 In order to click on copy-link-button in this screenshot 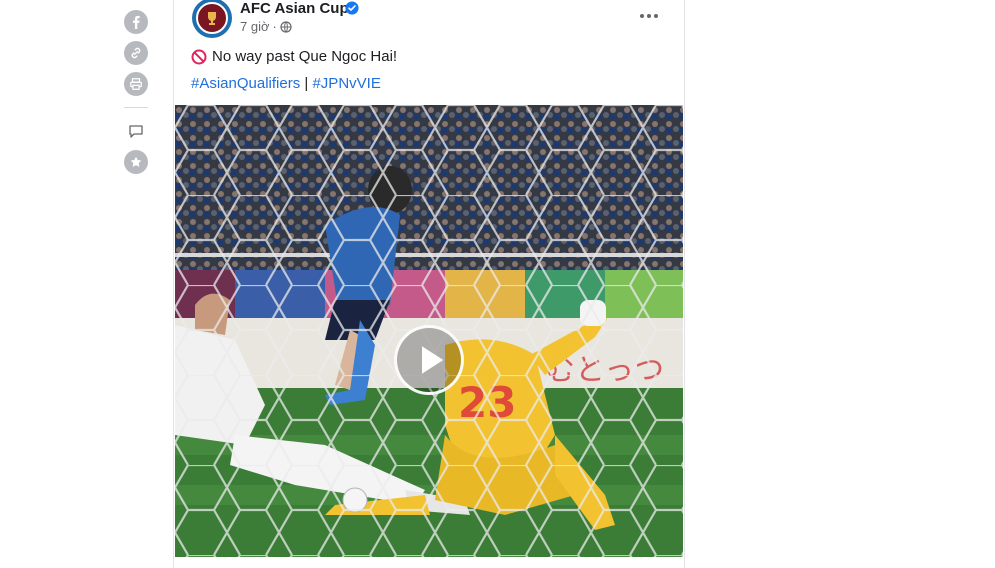, I will do `click(136, 53)`.